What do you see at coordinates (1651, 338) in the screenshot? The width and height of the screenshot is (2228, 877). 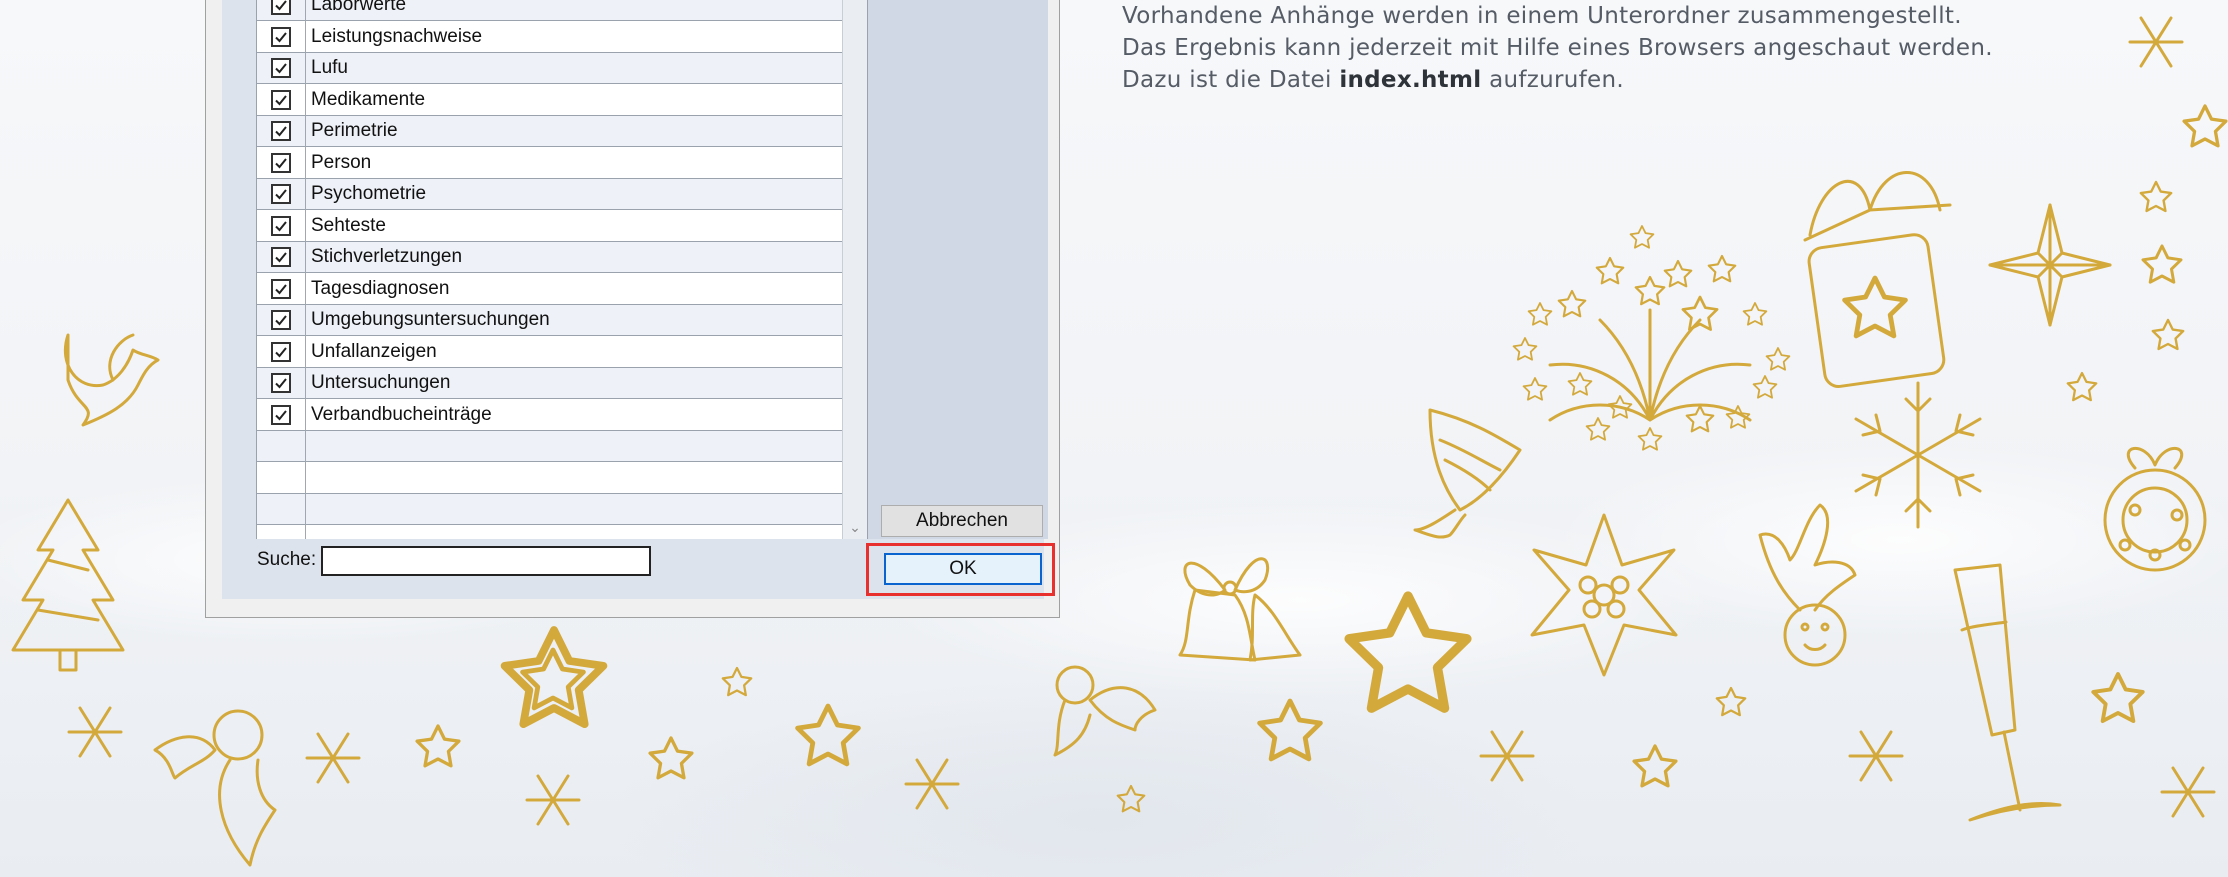 I see `fireworks-icon` at bounding box center [1651, 338].